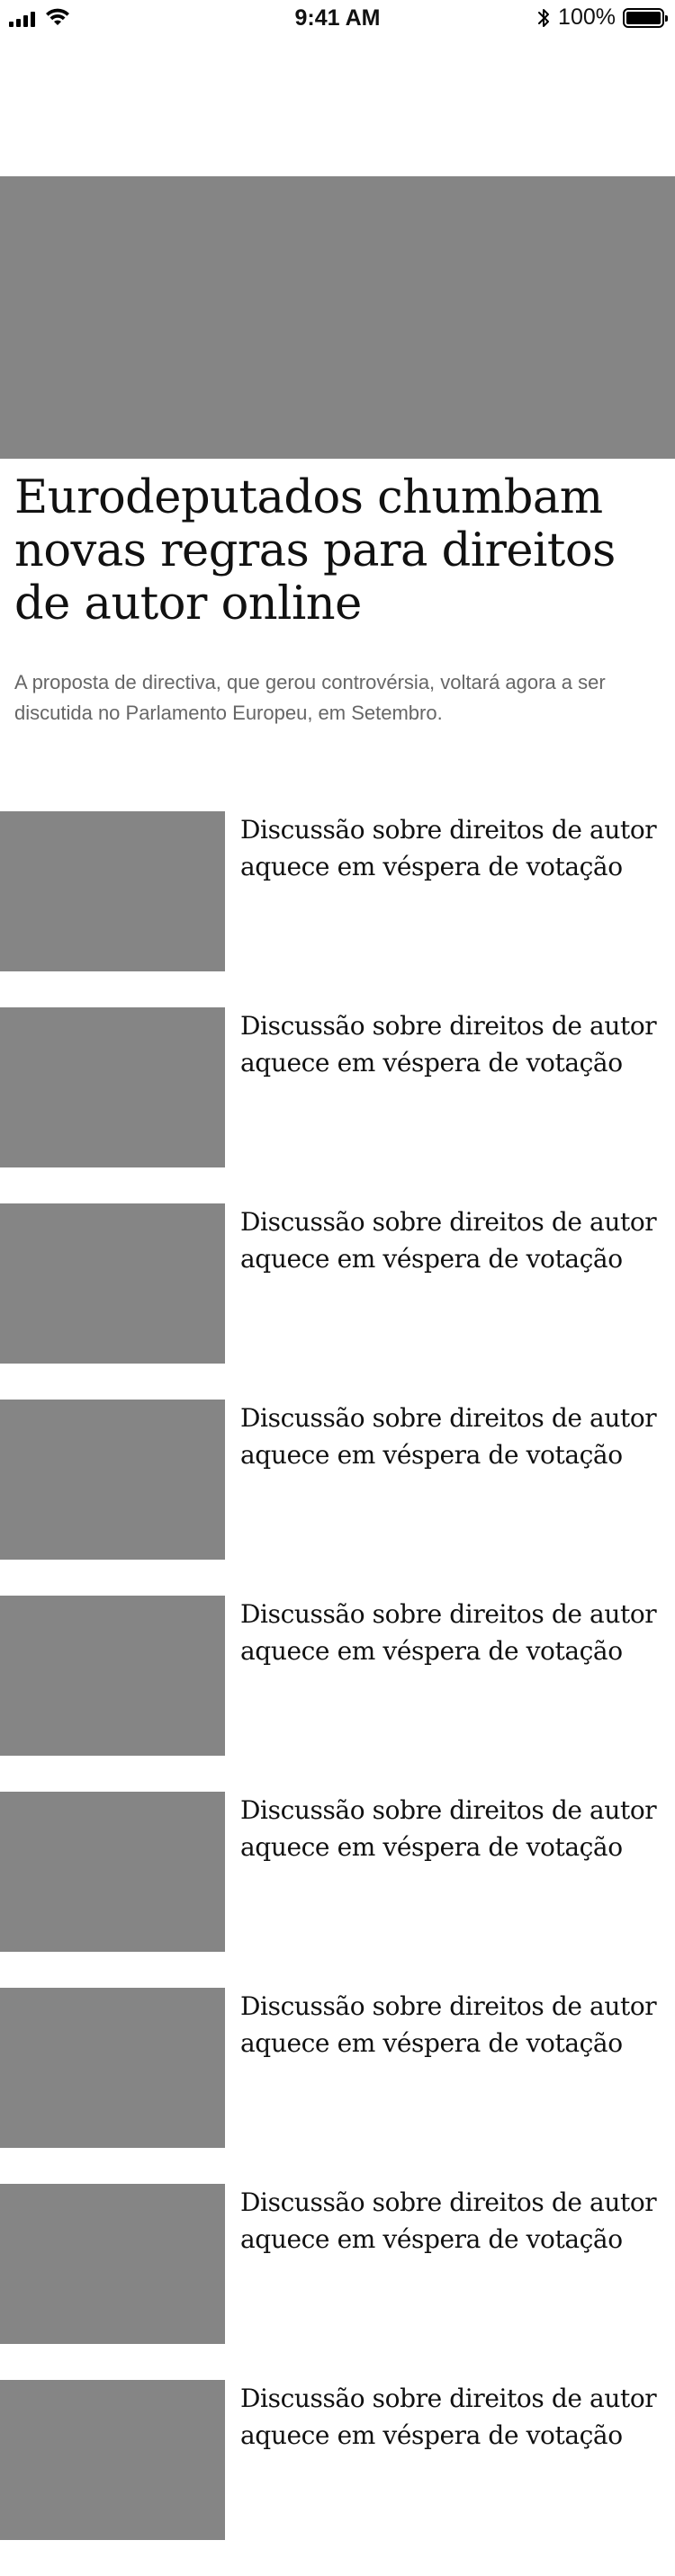 The width and height of the screenshot is (675, 2576). What do you see at coordinates (337, 18) in the screenshot?
I see `status-bar: 9:41 AM 100%` at bounding box center [337, 18].